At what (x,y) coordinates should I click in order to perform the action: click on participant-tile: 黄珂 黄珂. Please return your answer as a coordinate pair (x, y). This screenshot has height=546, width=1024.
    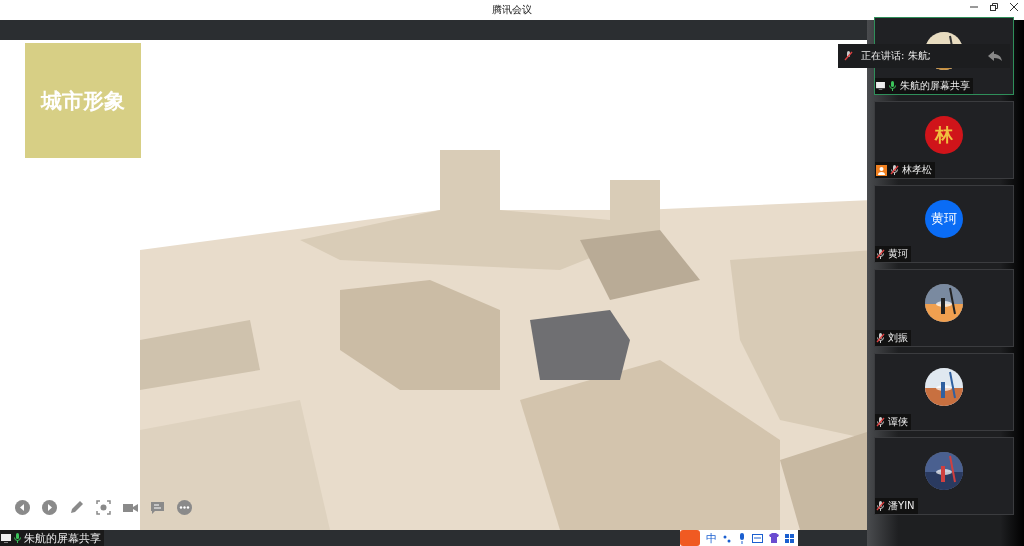
    Looking at the image, I should click on (944, 224).